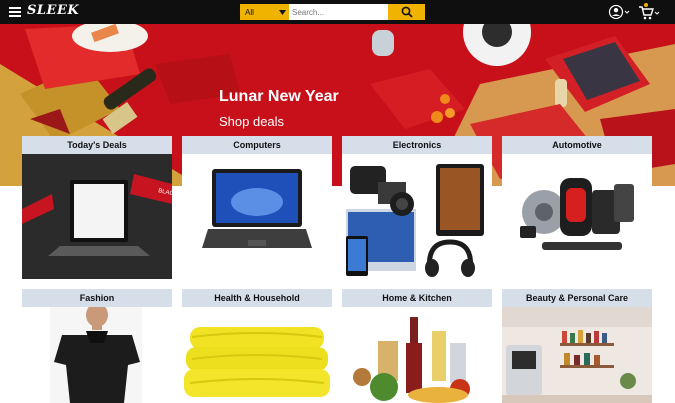 Image resolution: width=675 pixels, height=403 pixels. I want to click on electronics-image, so click(417, 216).